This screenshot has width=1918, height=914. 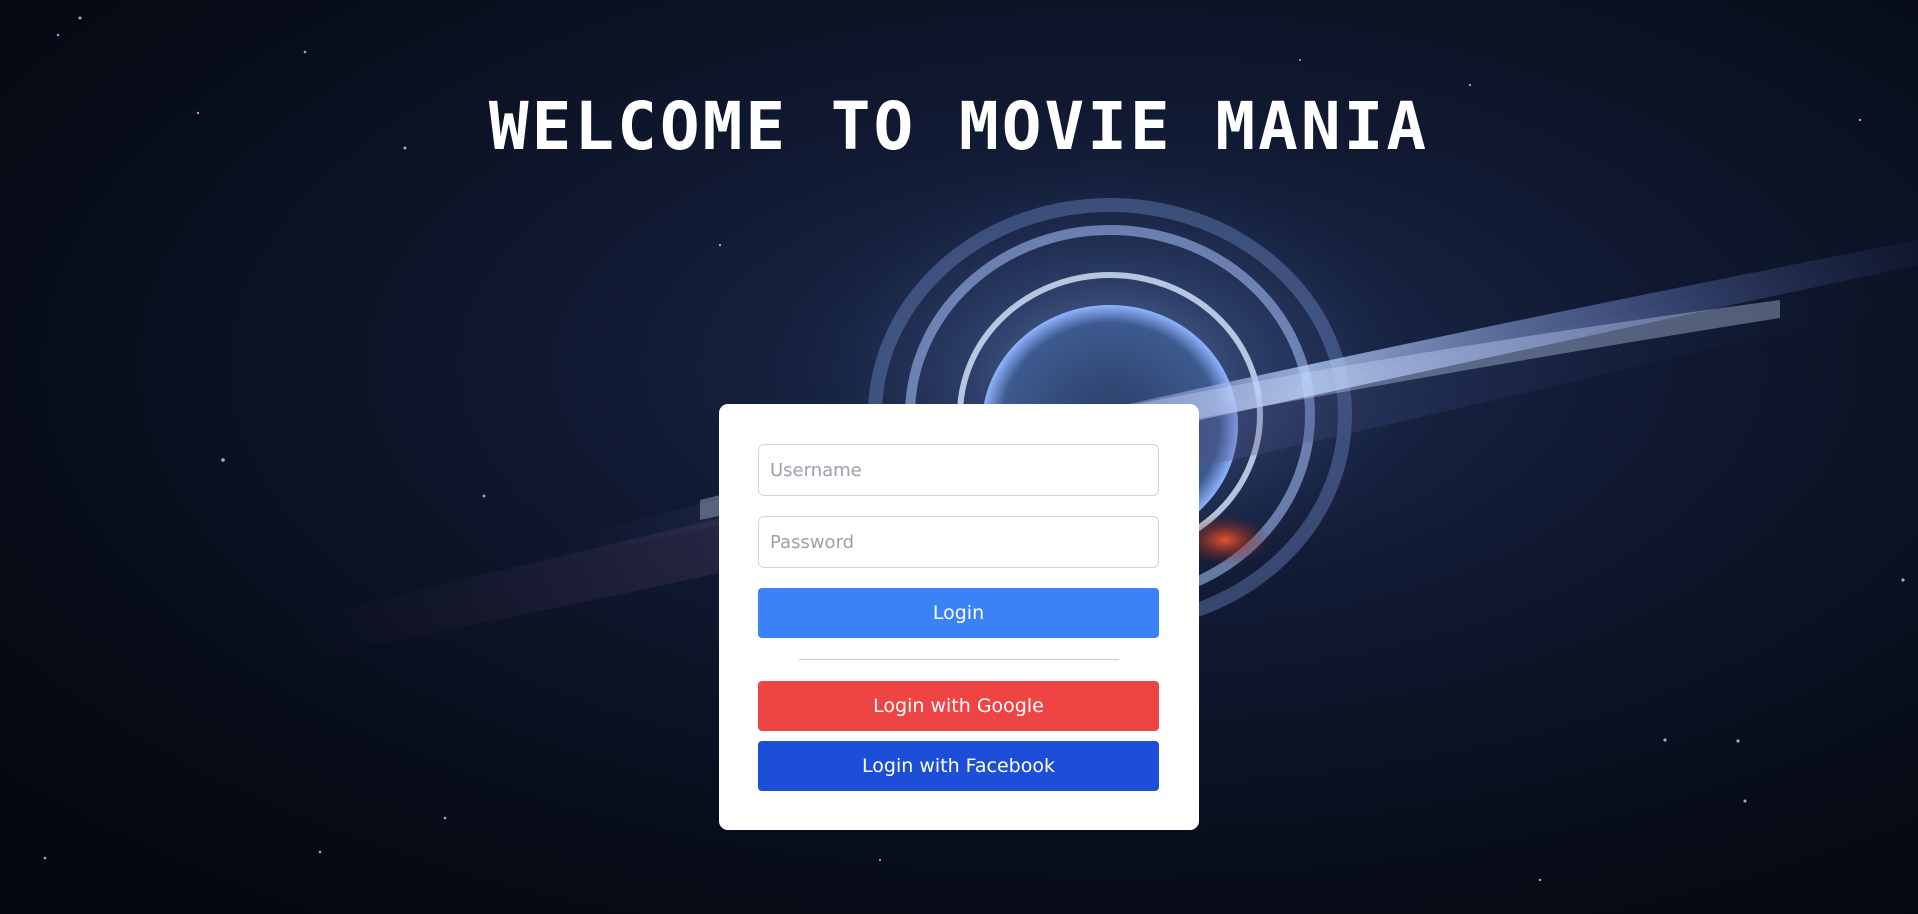 I want to click on password-input, so click(x=958, y=542).